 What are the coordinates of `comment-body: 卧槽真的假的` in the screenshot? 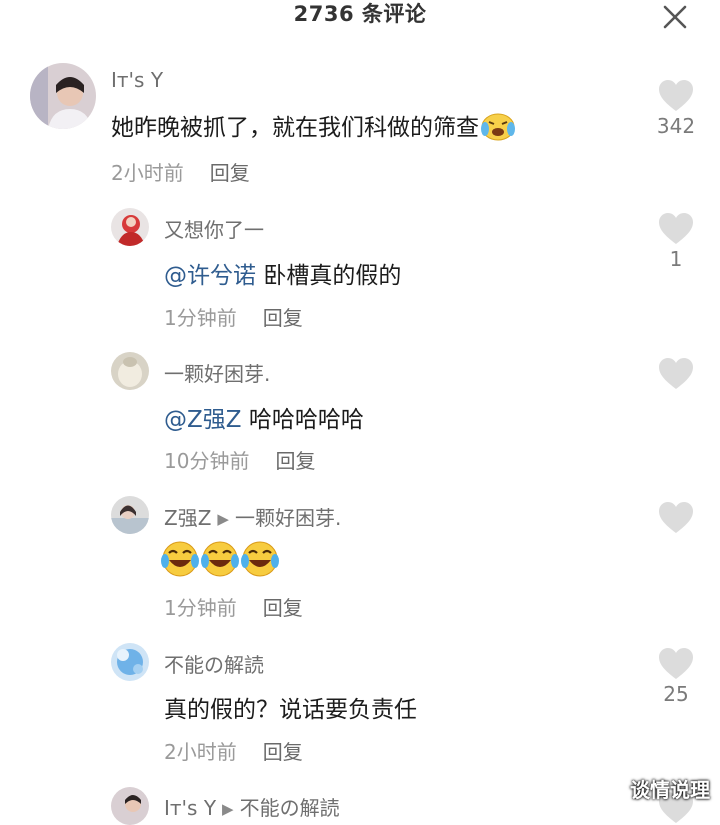 It's located at (332, 276).